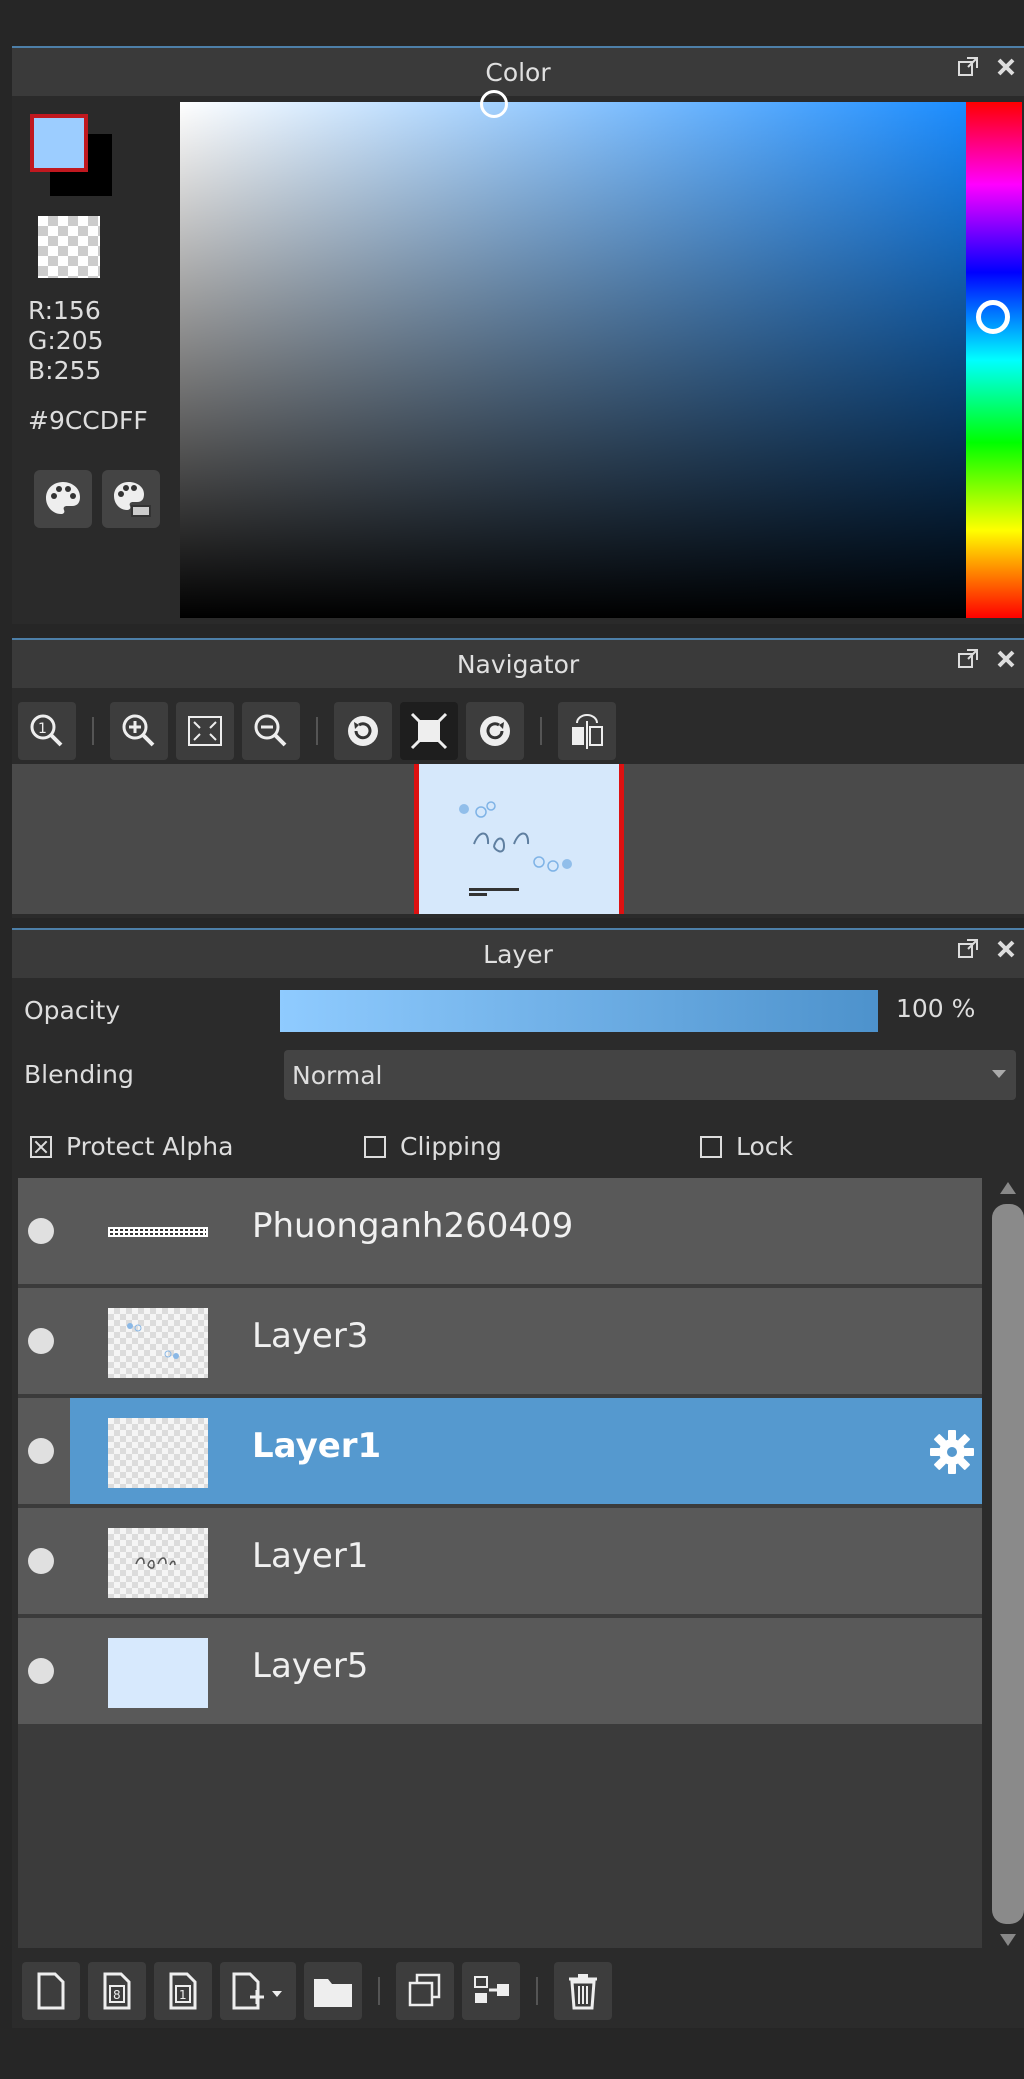  I want to click on zoom-in-button, so click(139, 731).